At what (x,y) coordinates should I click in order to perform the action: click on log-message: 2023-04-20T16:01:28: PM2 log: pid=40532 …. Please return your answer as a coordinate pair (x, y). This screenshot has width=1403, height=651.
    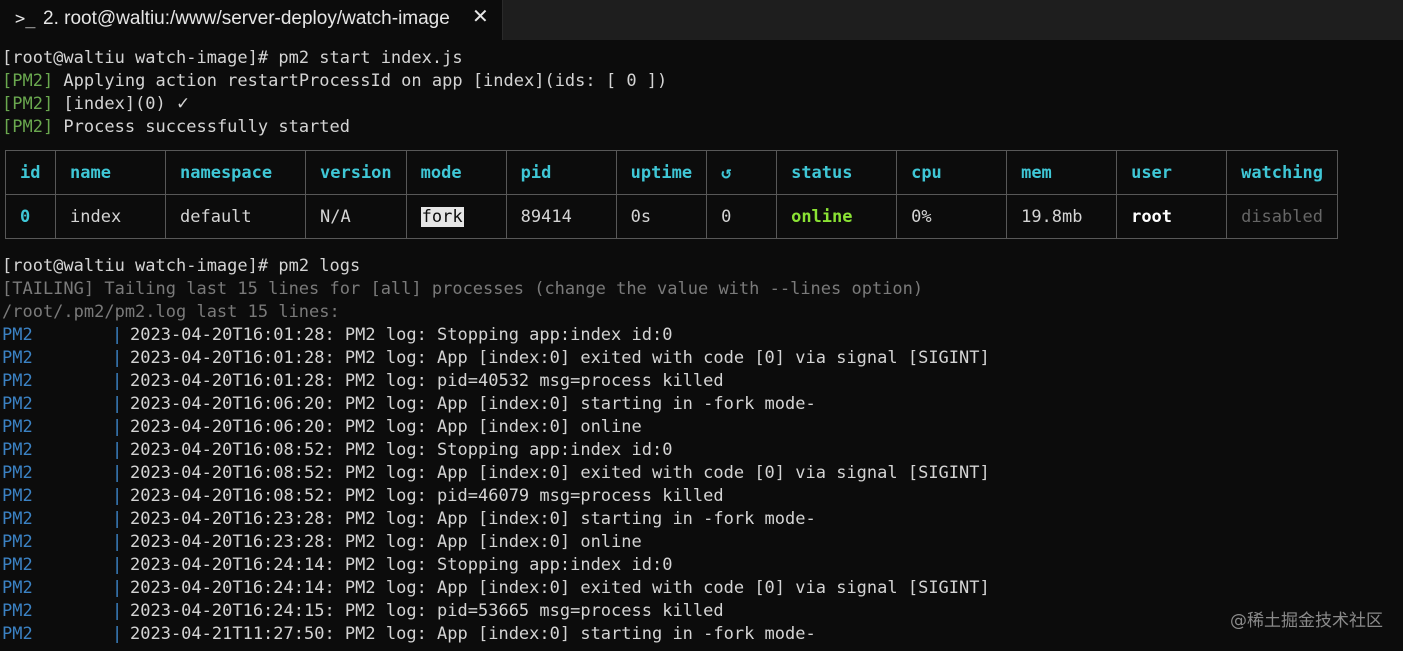
    Looking at the image, I should click on (427, 381).